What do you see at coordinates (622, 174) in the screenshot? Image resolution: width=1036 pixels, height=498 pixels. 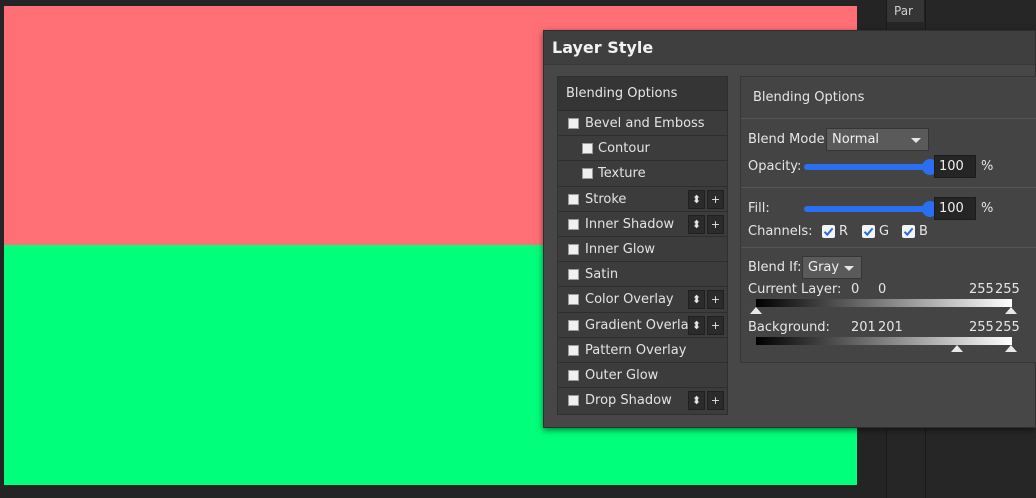 I see `effect-label: Texture` at bounding box center [622, 174].